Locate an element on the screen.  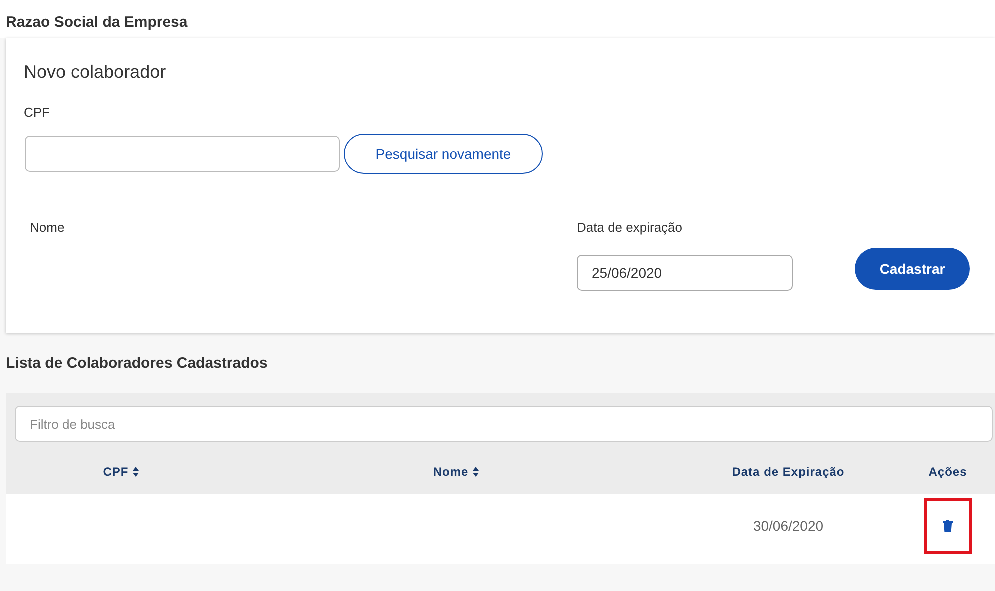
form-title: Novo colaborador is located at coordinates (96, 72).